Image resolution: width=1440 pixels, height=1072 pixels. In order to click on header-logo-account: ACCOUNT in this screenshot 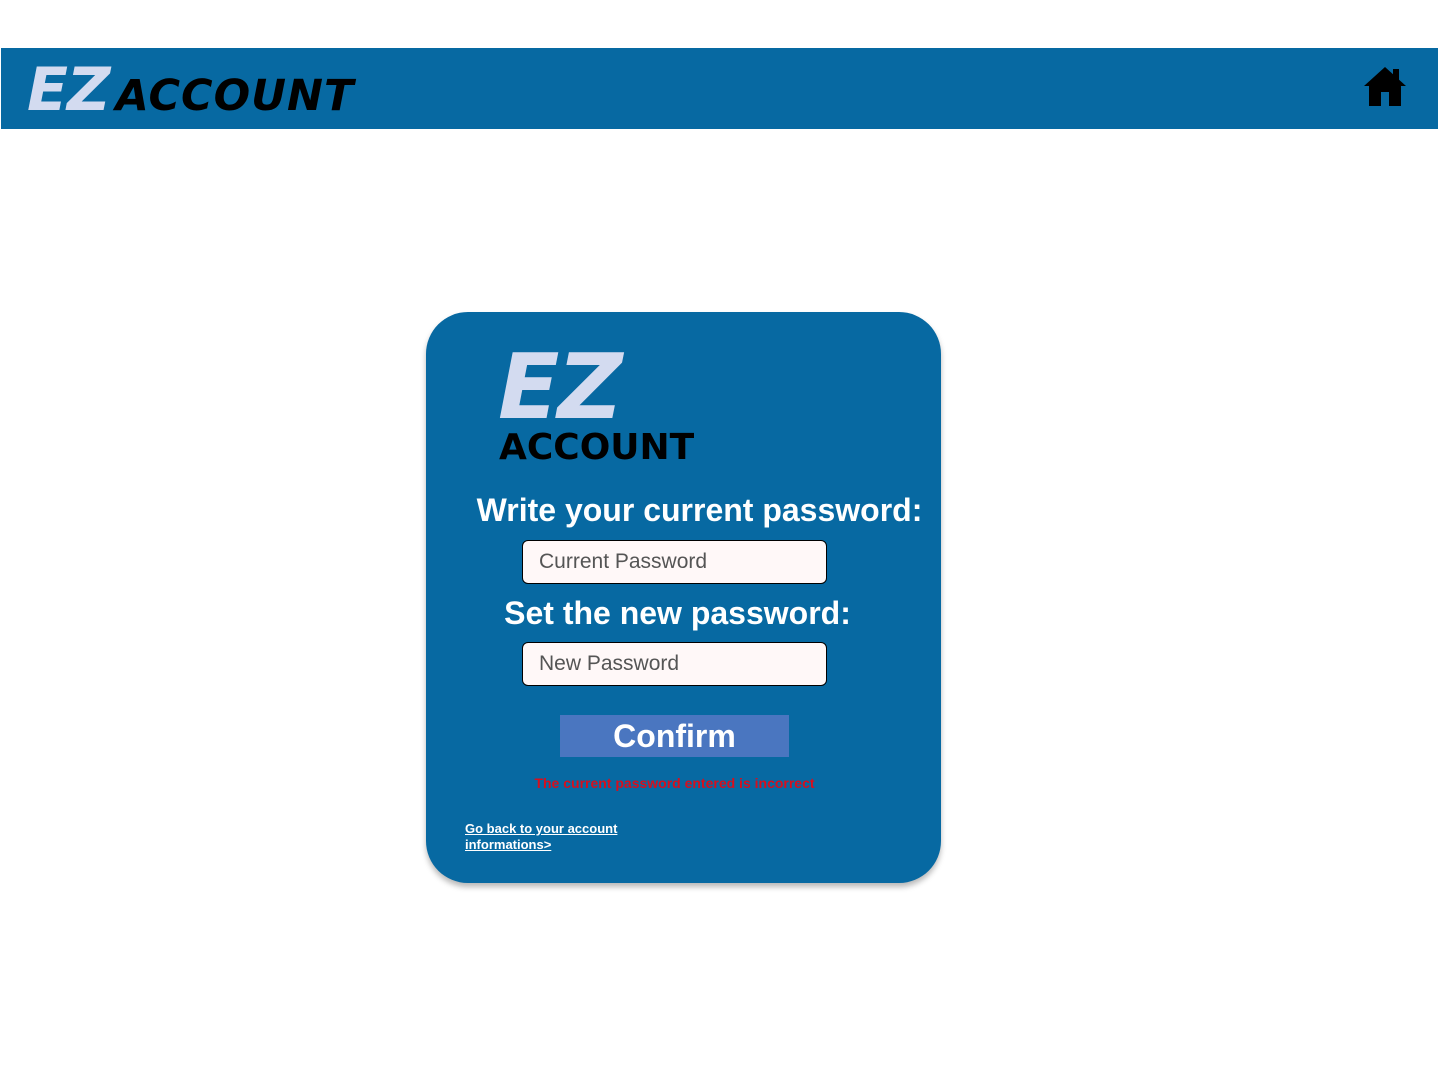, I will do `click(235, 96)`.